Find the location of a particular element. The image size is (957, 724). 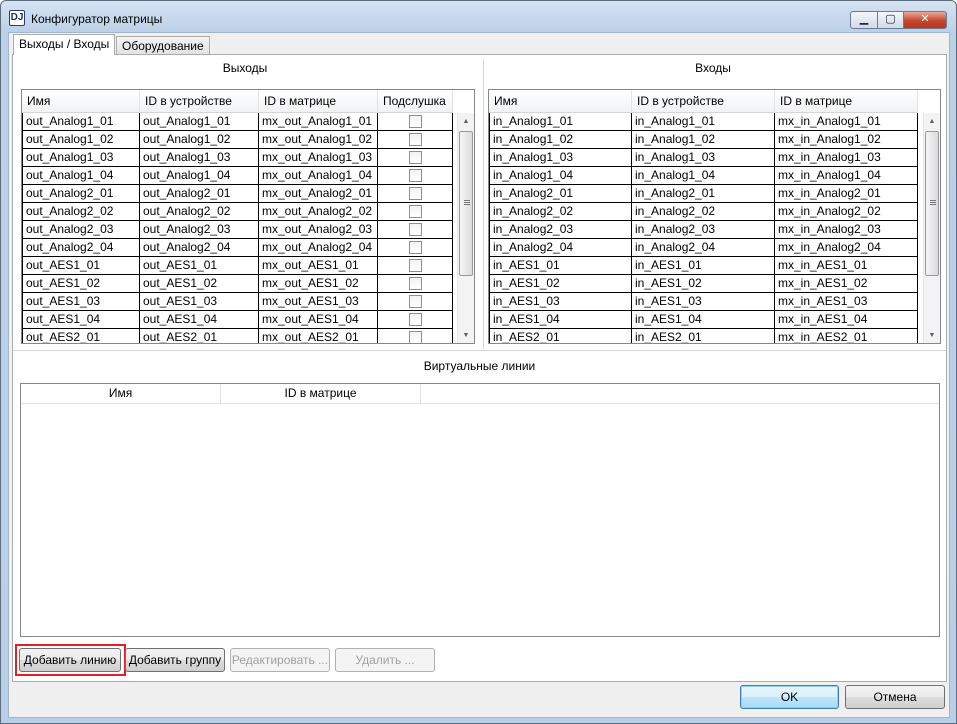

table-cell: out_Analog1_04 is located at coordinates (81, 176).